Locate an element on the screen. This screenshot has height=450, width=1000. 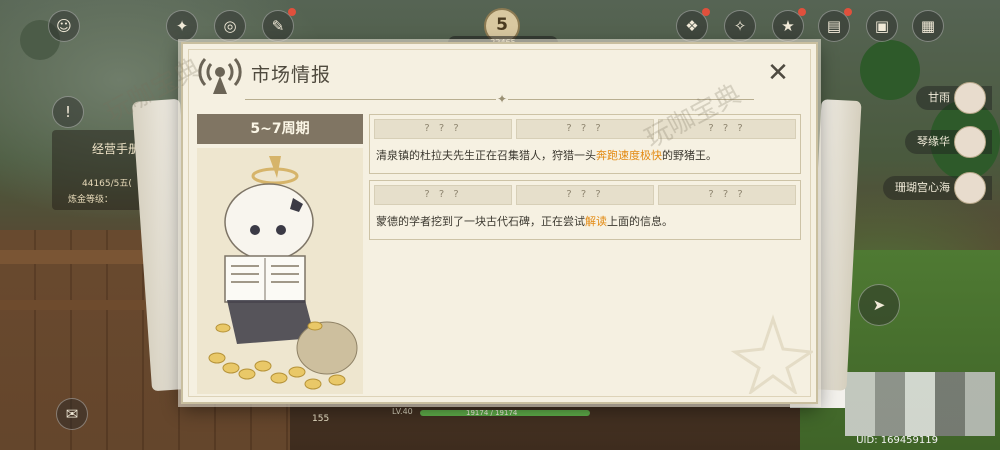
menu-icon: ▦ is located at coordinates (928, 26).